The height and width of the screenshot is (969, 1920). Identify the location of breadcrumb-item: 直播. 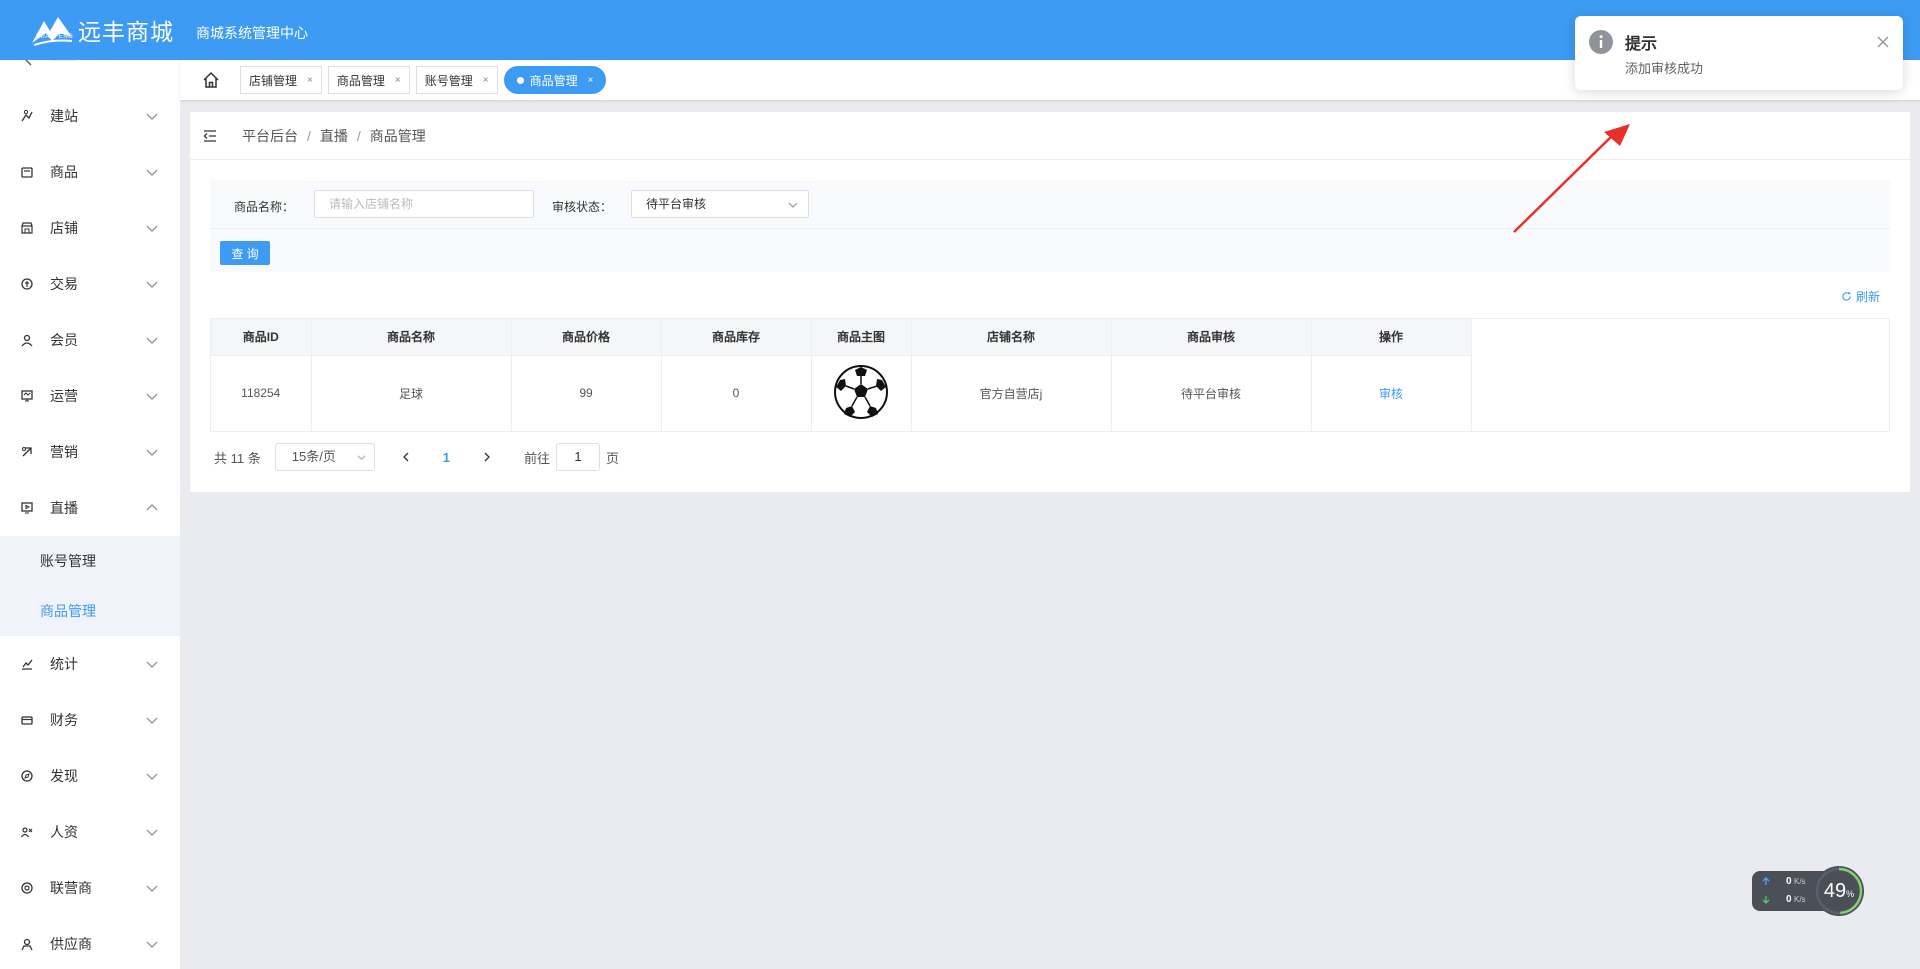
(334, 136).